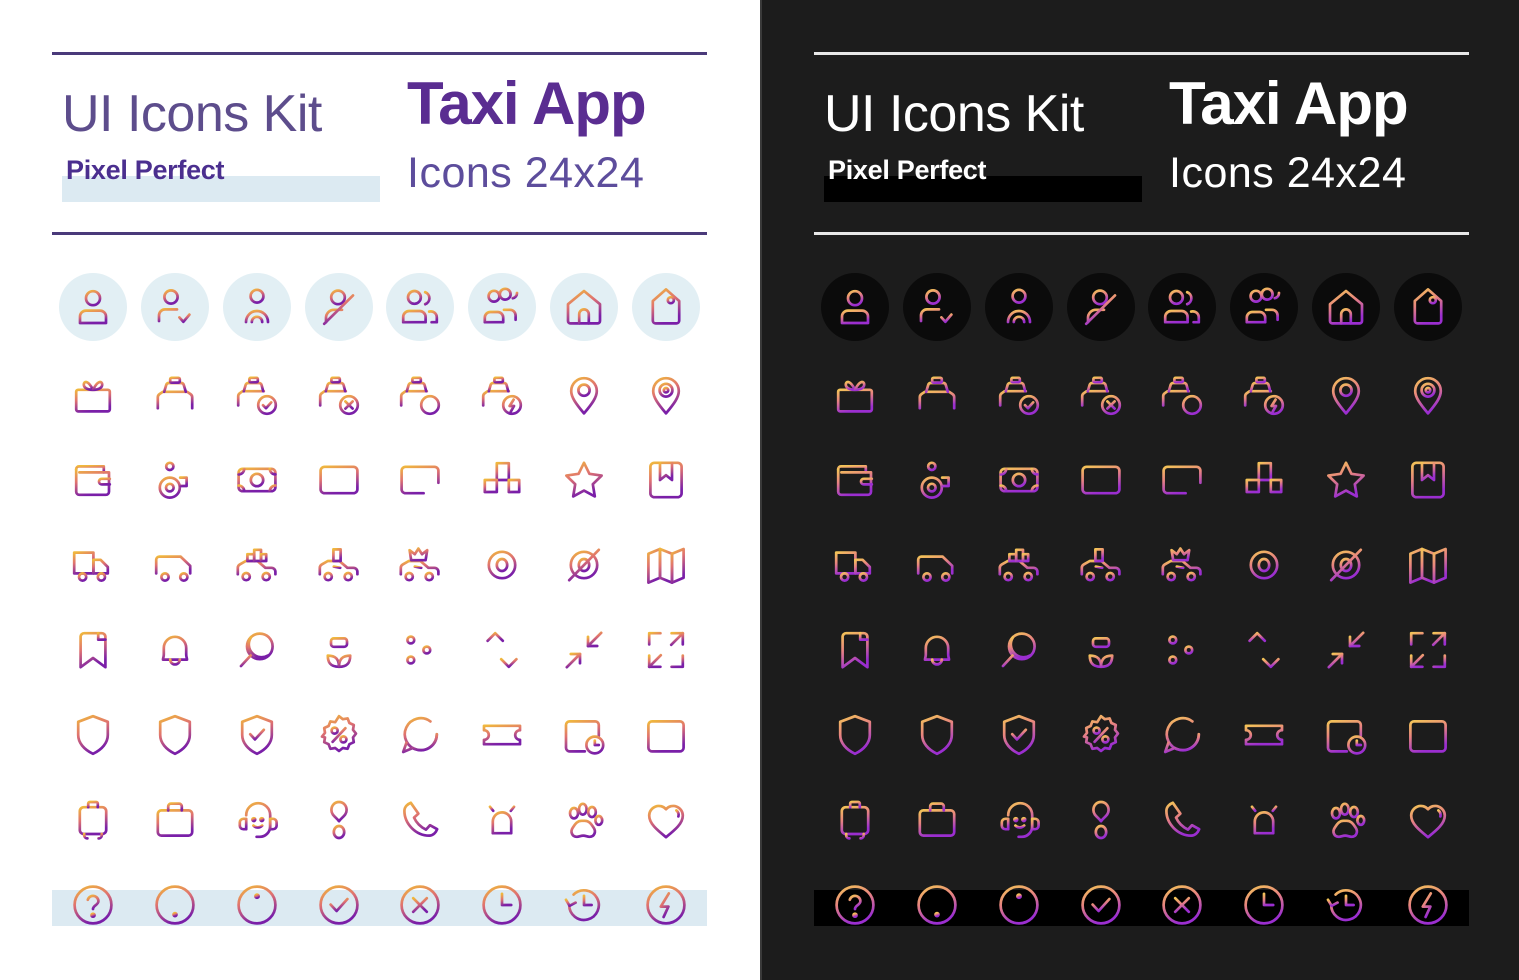 This screenshot has width=1519, height=980. I want to click on taxi-check-icon, so click(1019, 395).